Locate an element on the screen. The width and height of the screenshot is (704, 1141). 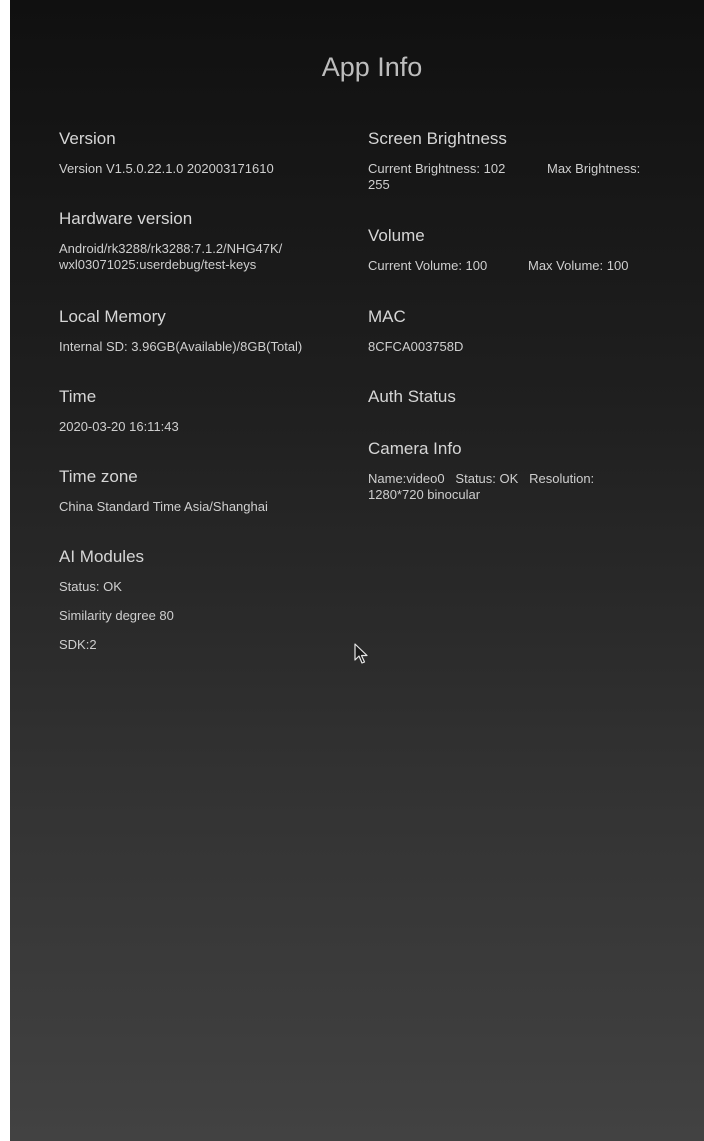
hardware-heading: Hardware version is located at coordinates (126, 218).